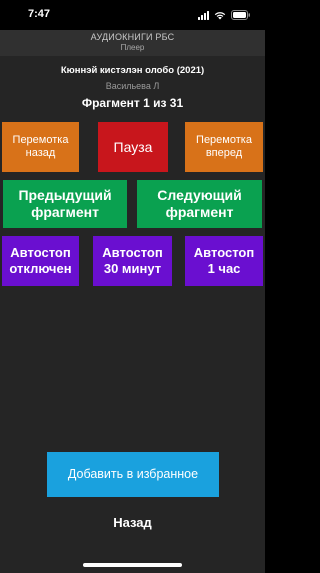 Image resolution: width=320 pixels, height=573 pixels. What do you see at coordinates (132, 15) in the screenshot?
I see `status-bar: 7:47` at bounding box center [132, 15].